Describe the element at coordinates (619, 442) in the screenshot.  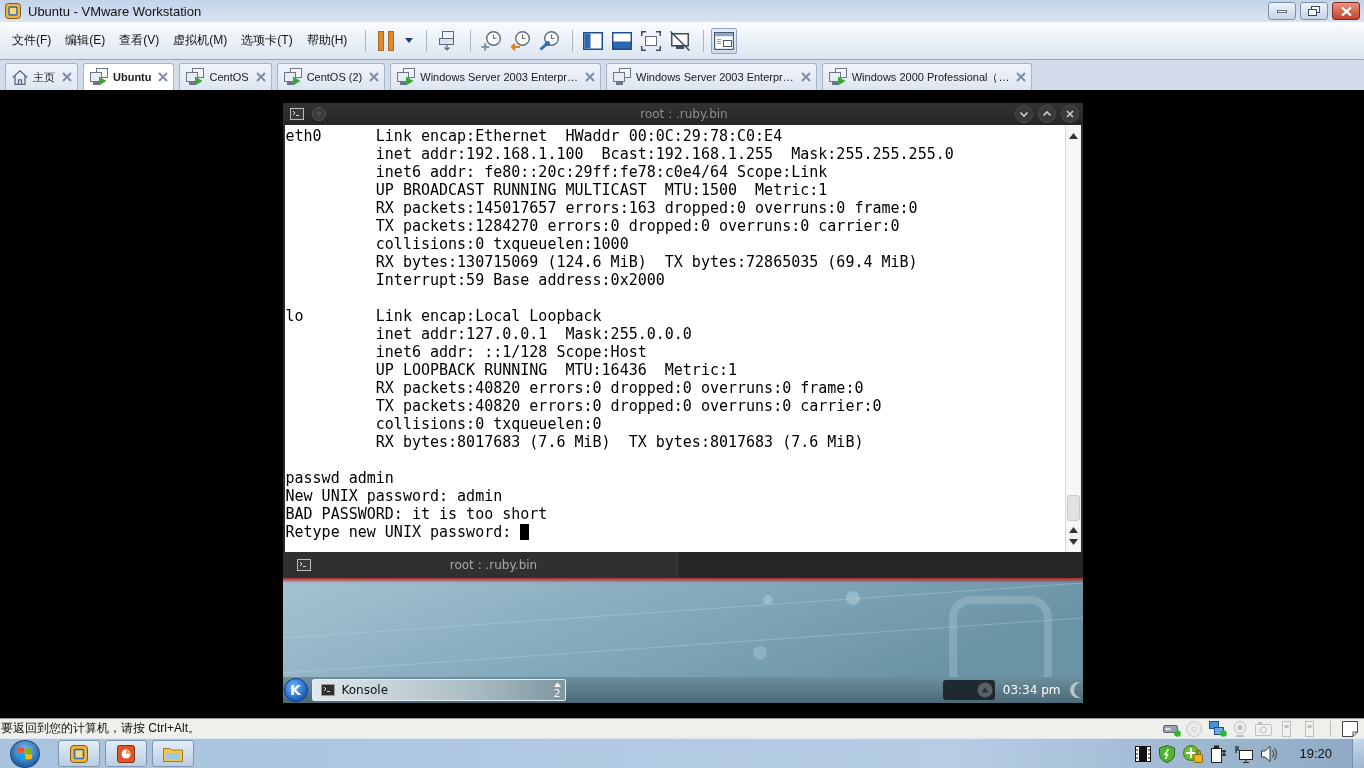
I see `terminal-line: RX bytes:8017683 (7.6 MiB) TX bytes:8017683 (7.6 MiB)` at that location.